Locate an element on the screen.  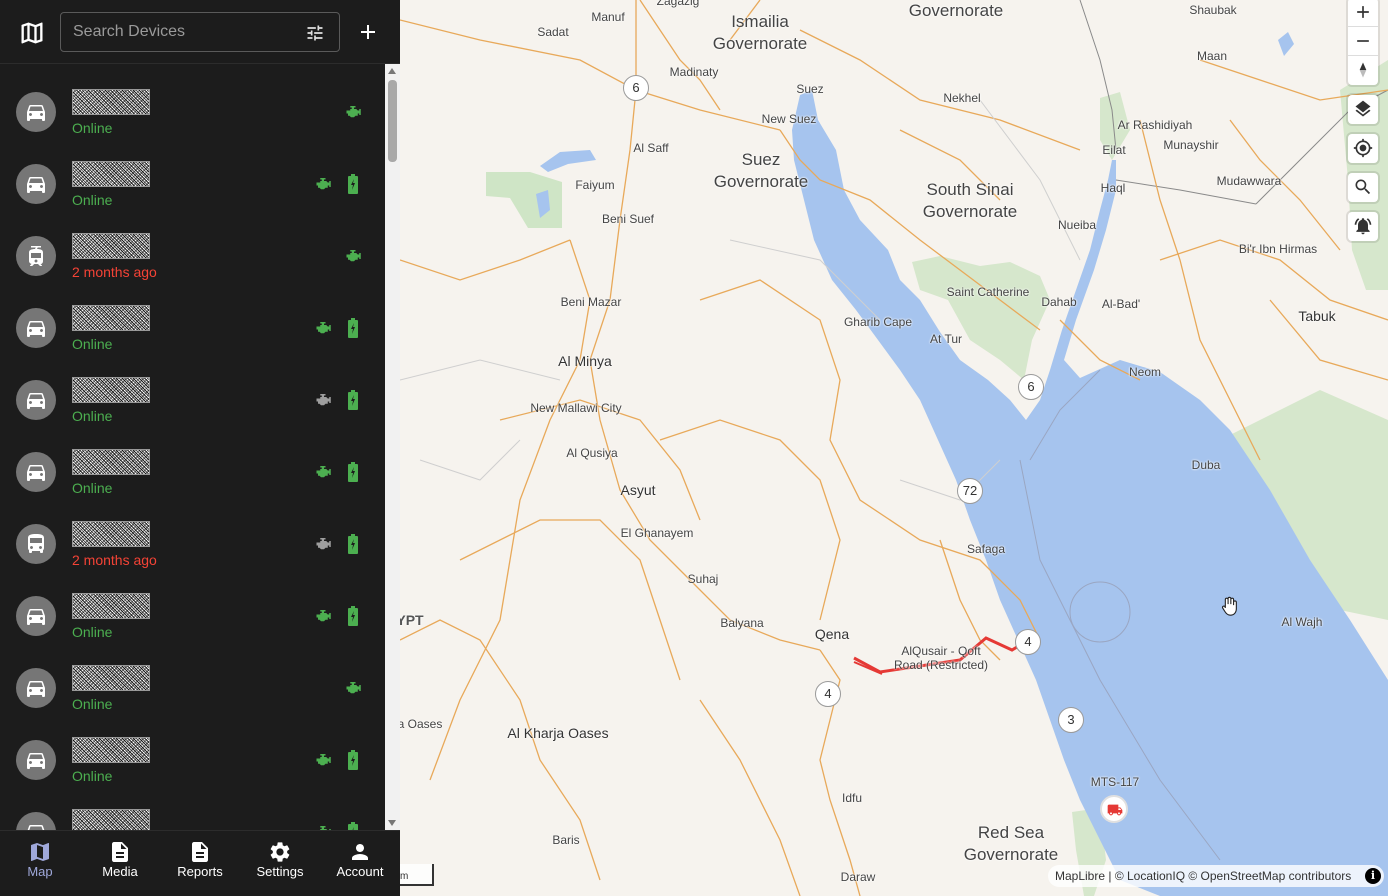
zoom-in-button is located at coordinates (1363, 13).